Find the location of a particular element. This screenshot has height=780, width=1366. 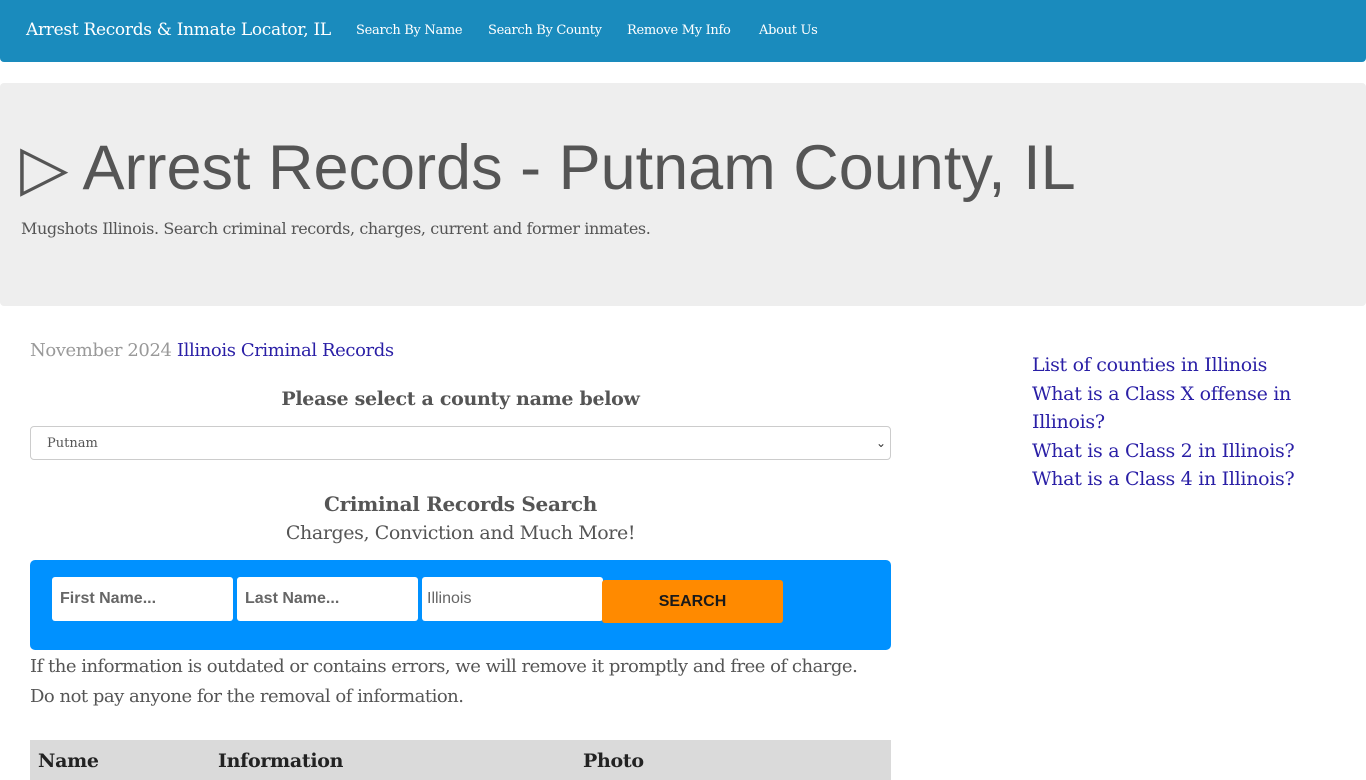

select-county-heading: Please select a county name below is located at coordinates (460, 399).